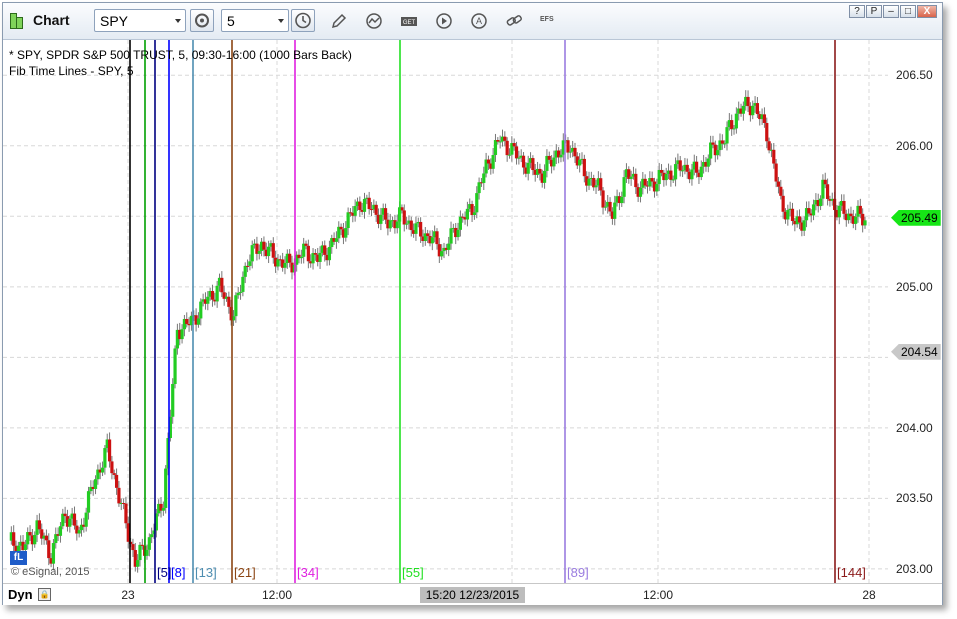 This screenshot has height=619, width=957. Describe the element at coordinates (444, 21) in the screenshot. I see `play-icon` at that location.